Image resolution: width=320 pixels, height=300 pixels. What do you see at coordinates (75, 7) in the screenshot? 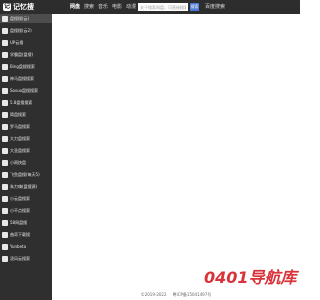
I see `nav-item-netdisk: 网盘` at bounding box center [75, 7].